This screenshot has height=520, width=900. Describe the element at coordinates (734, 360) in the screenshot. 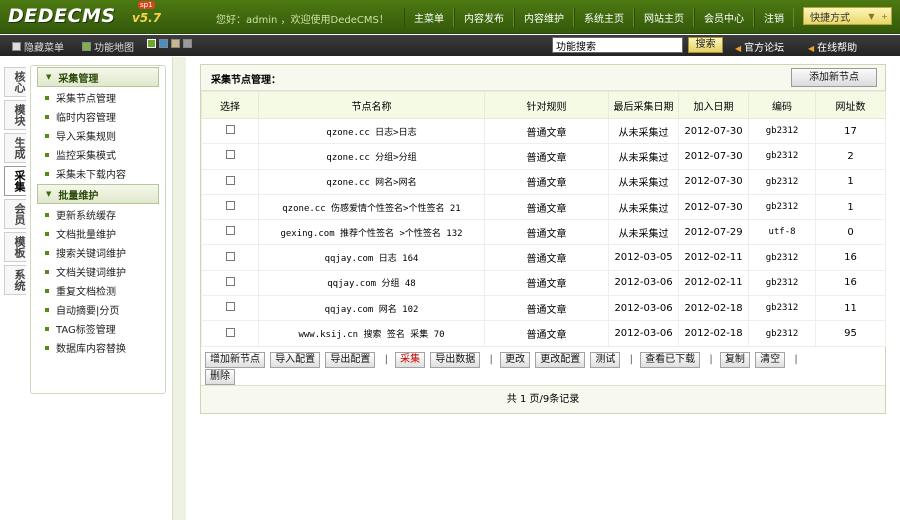

I see `copy-button: 复制` at that location.